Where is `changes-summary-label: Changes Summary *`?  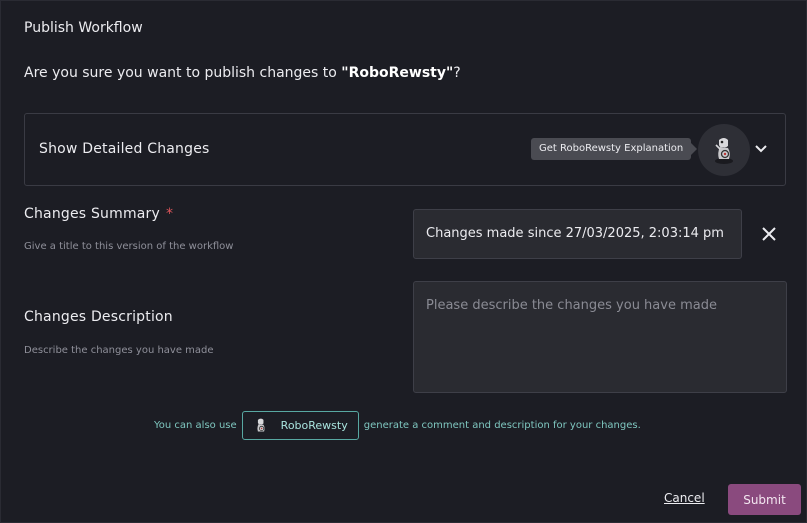
changes-summary-label: Changes Summary * is located at coordinates (98, 214).